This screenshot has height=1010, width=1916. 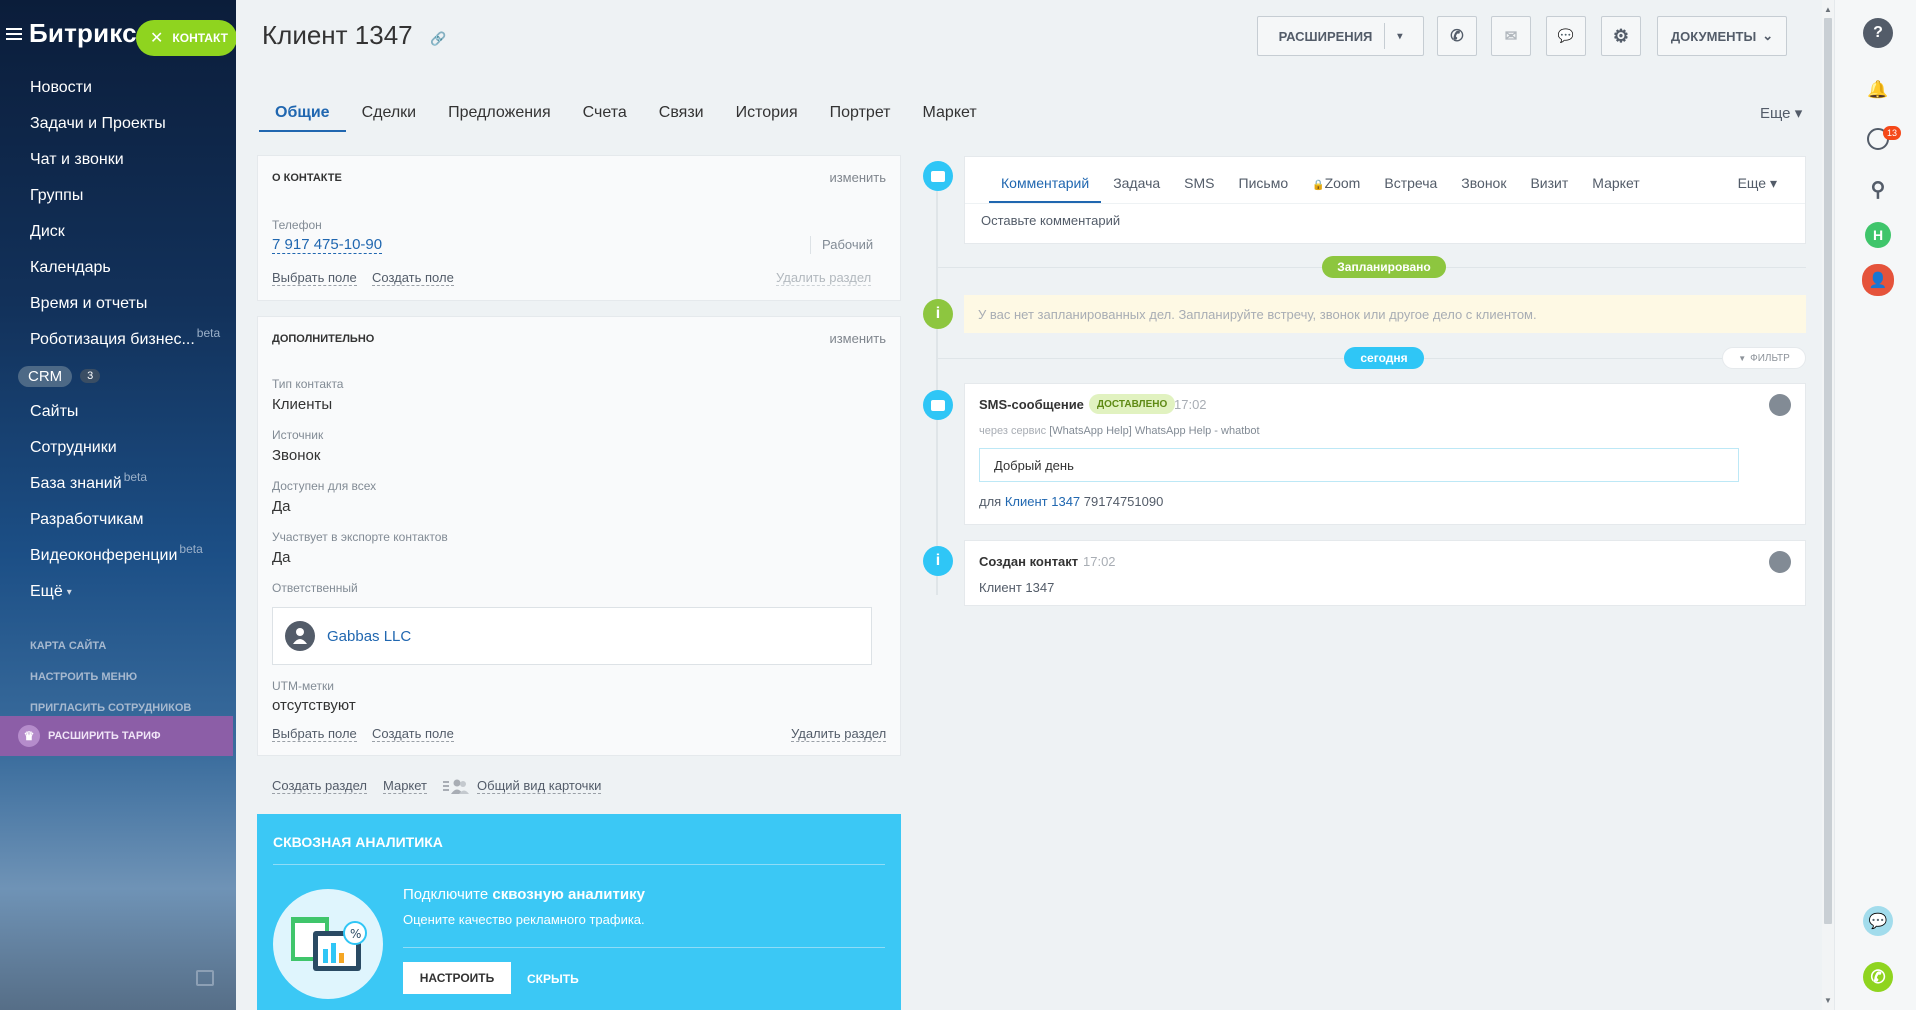 What do you see at coordinates (118, 676) in the screenshot?
I see `configure-menu-link: НАСТРОИТЬ МЕНЮ` at bounding box center [118, 676].